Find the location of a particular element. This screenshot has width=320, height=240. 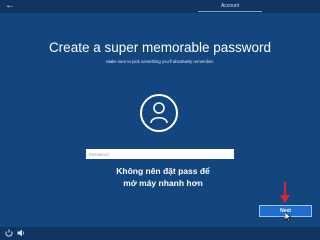

step-indicator-line is located at coordinates (230, 11).